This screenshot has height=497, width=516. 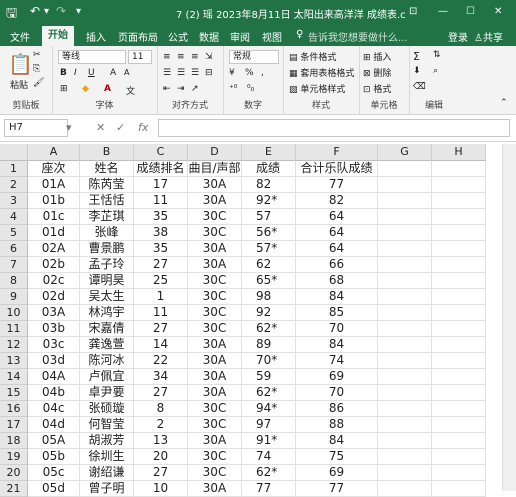 What do you see at coordinates (215, 361) in the screenshot?
I see `cell-d13: 30A` at bounding box center [215, 361].